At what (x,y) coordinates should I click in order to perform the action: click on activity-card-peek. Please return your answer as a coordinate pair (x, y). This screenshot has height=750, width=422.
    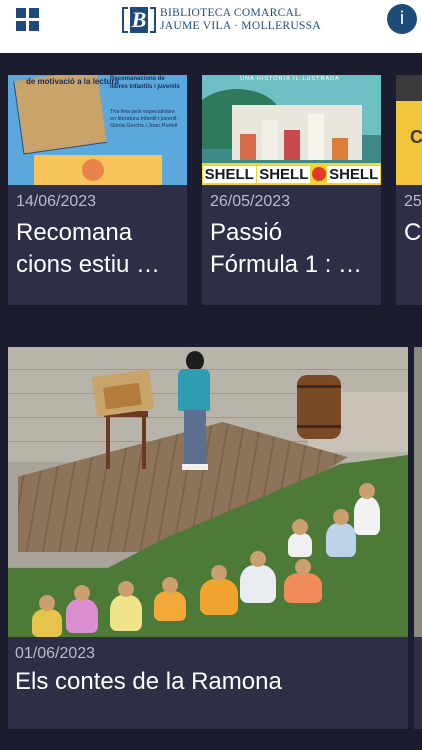
    Looking at the image, I should click on (418, 538).